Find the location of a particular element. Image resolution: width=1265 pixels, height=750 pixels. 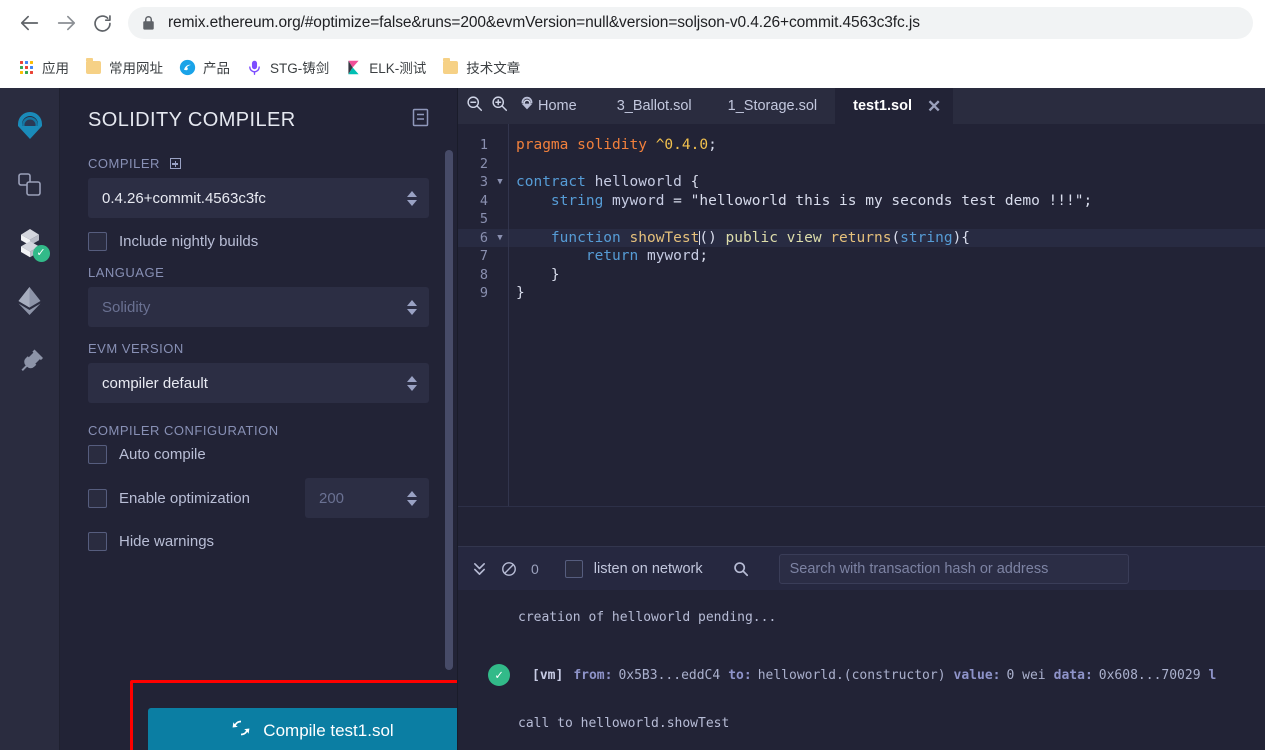

include-nightly-builds-row: Include nightly builds is located at coordinates (258, 241).